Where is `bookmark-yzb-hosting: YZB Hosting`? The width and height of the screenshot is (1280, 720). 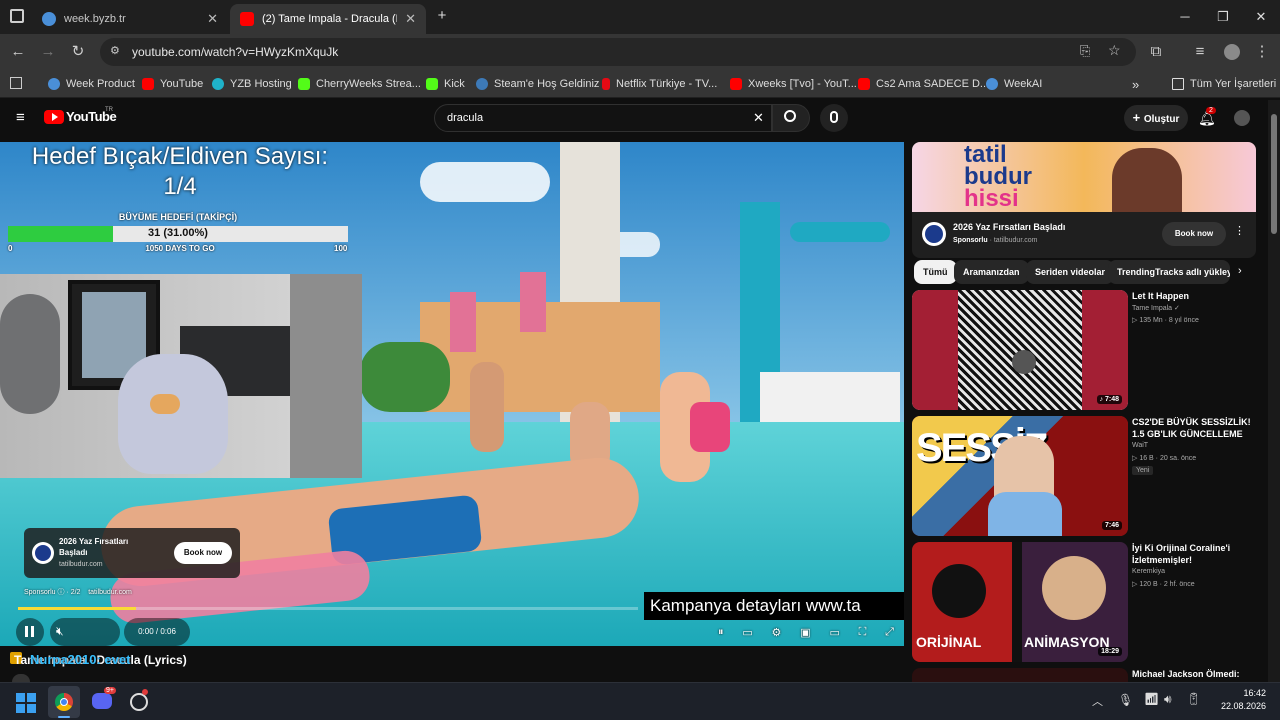
bookmark-yzb-hosting: YZB Hosting is located at coordinates (252, 84).